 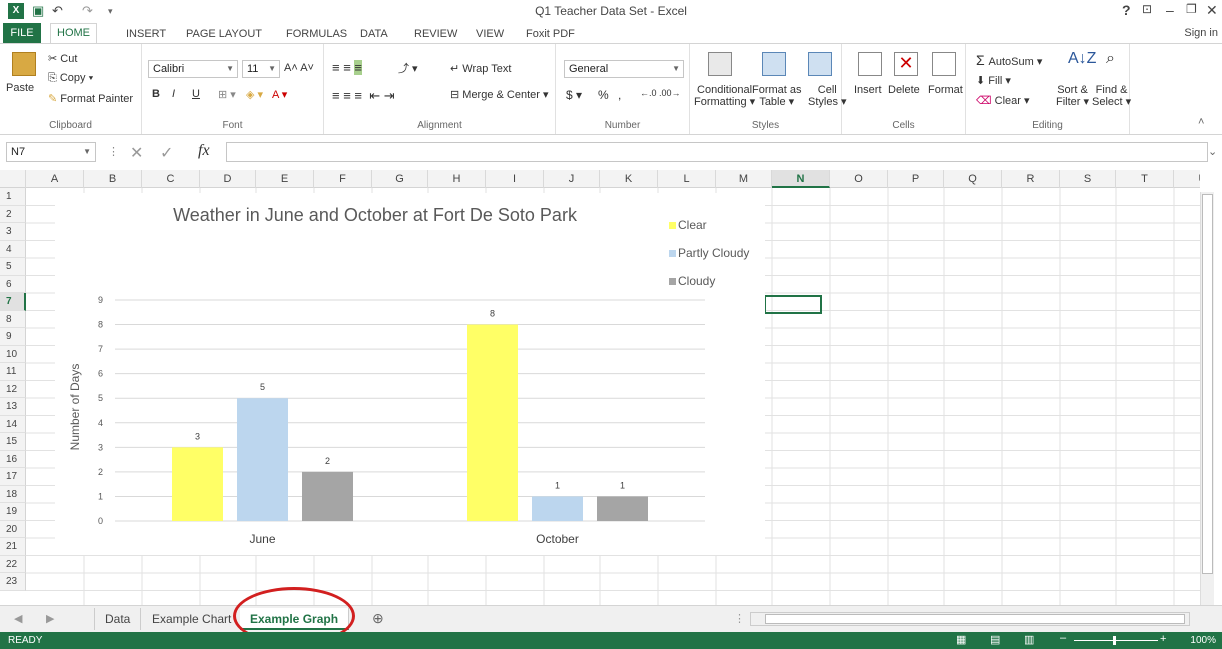 What do you see at coordinates (13, 477) in the screenshot?
I see `row-header-17: 17` at bounding box center [13, 477].